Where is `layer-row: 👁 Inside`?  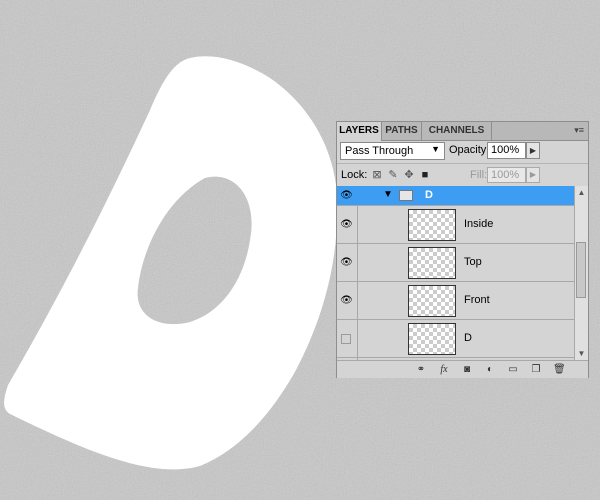
layer-row: 👁 Inside is located at coordinates (455, 225).